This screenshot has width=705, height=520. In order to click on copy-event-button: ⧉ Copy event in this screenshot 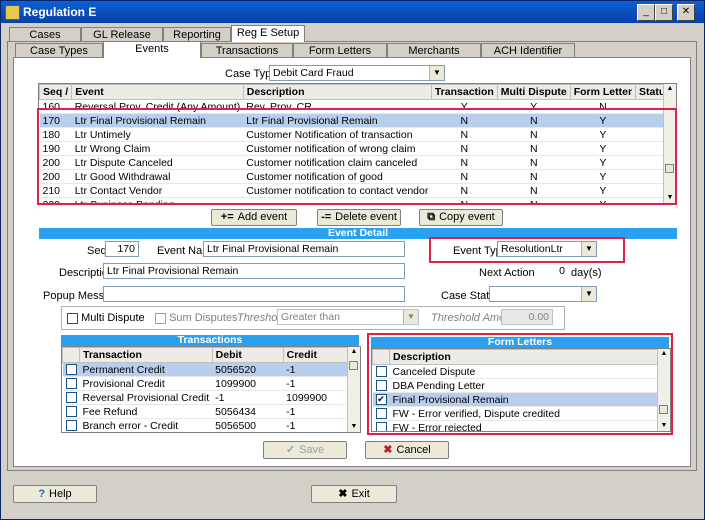, I will do `click(461, 217)`.